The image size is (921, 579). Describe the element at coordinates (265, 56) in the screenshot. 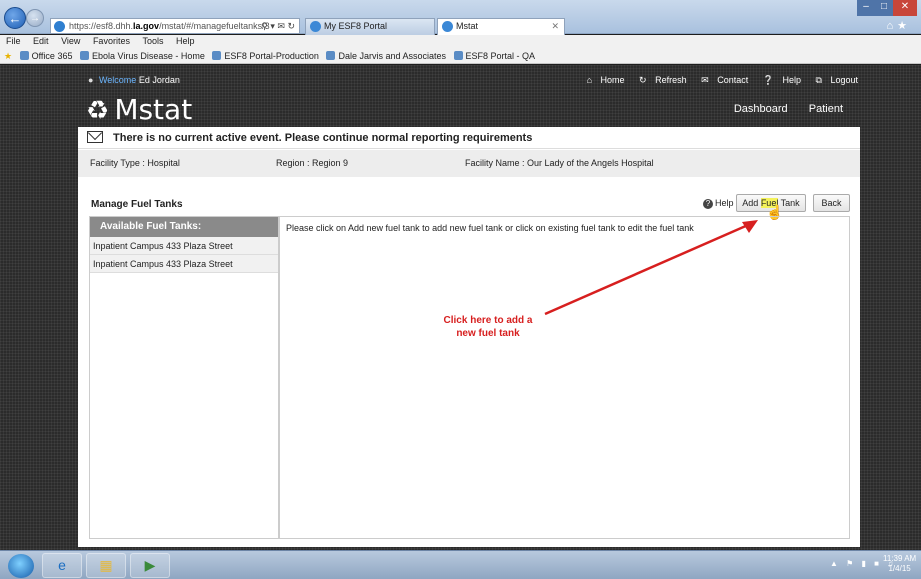

I see `favorite-esf8-production: ESF8 Portal-Production` at that location.